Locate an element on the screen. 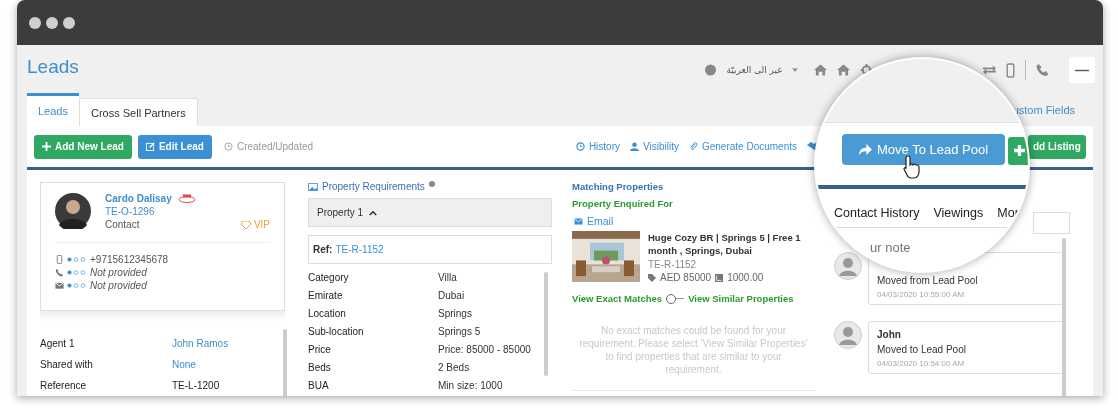  contact-name: Cardo Dalisay is located at coordinates (138, 198).